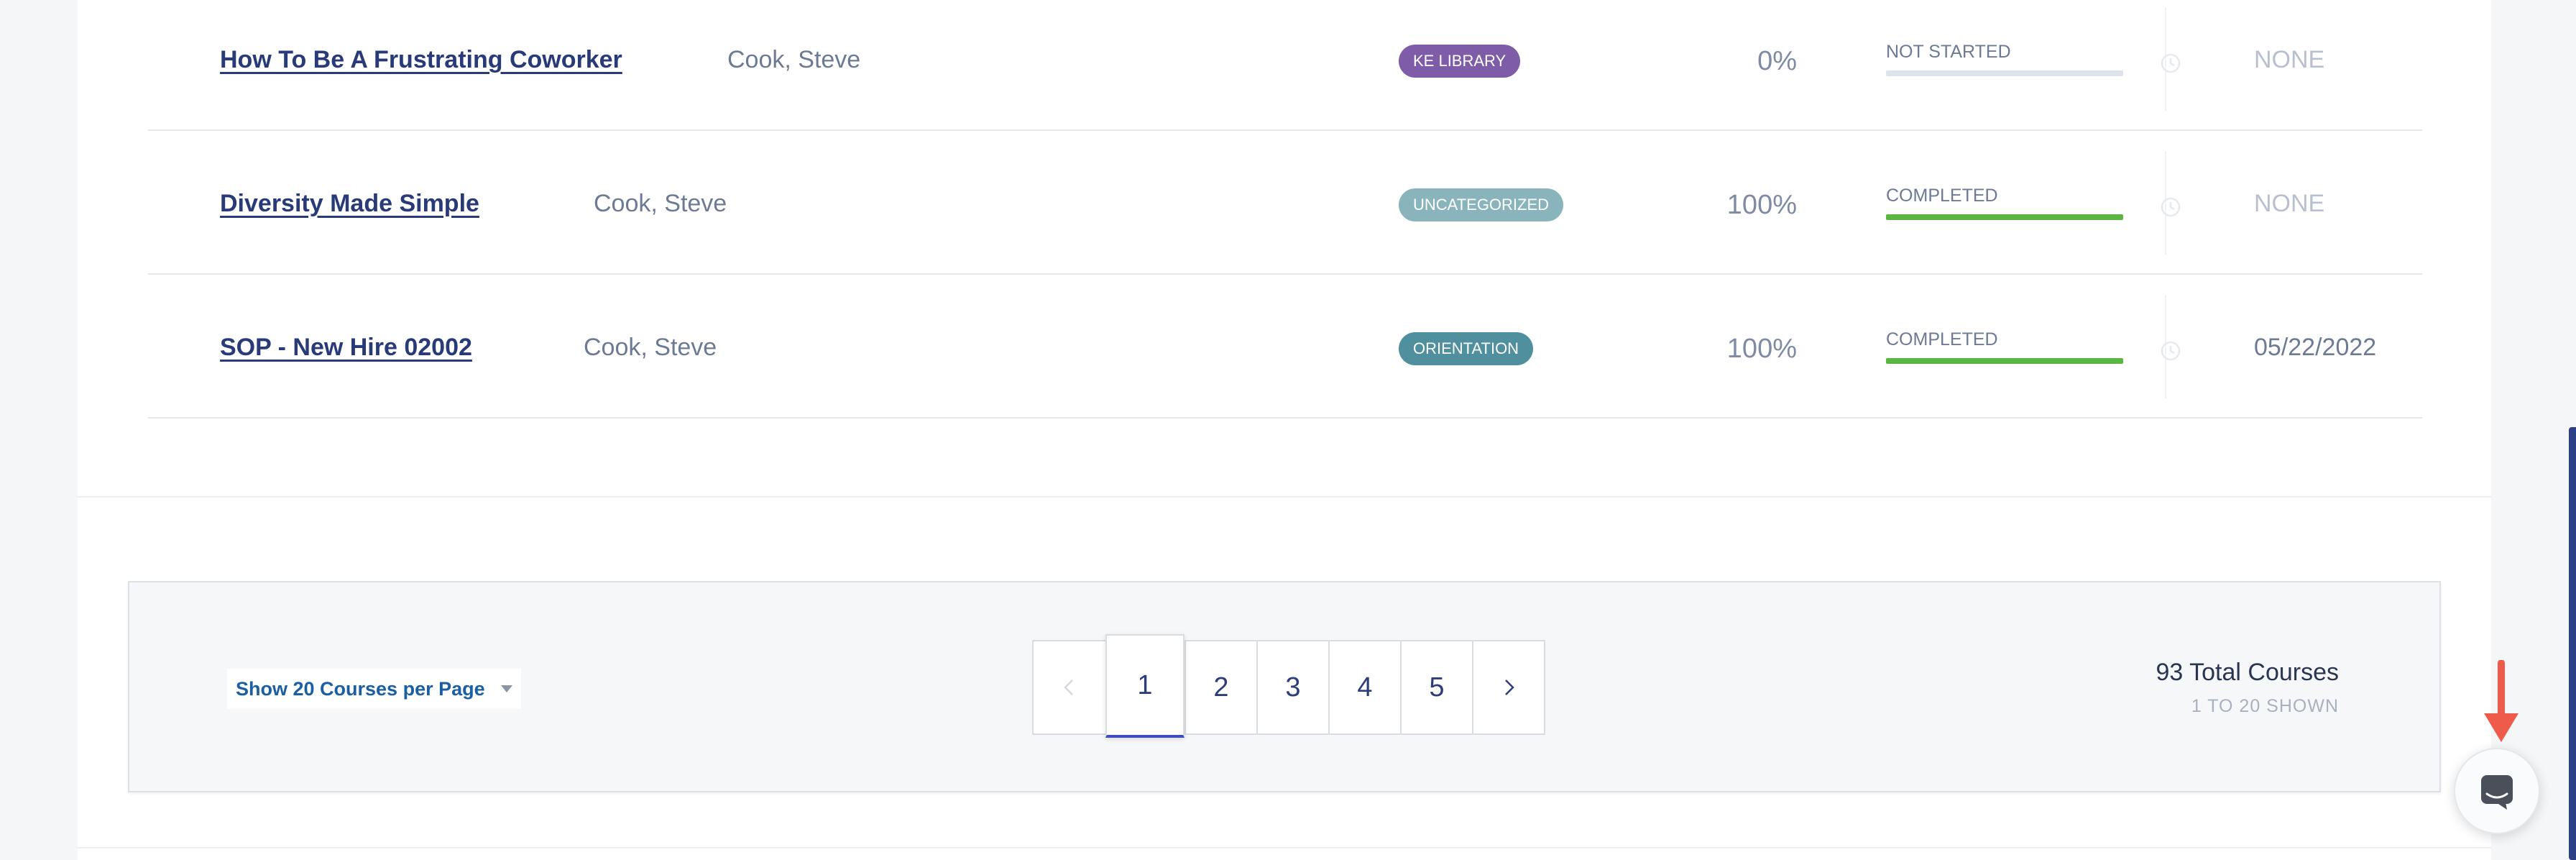 The width and height of the screenshot is (2576, 860). What do you see at coordinates (1220, 687) in the screenshot?
I see `page-button-2: 2` at bounding box center [1220, 687].